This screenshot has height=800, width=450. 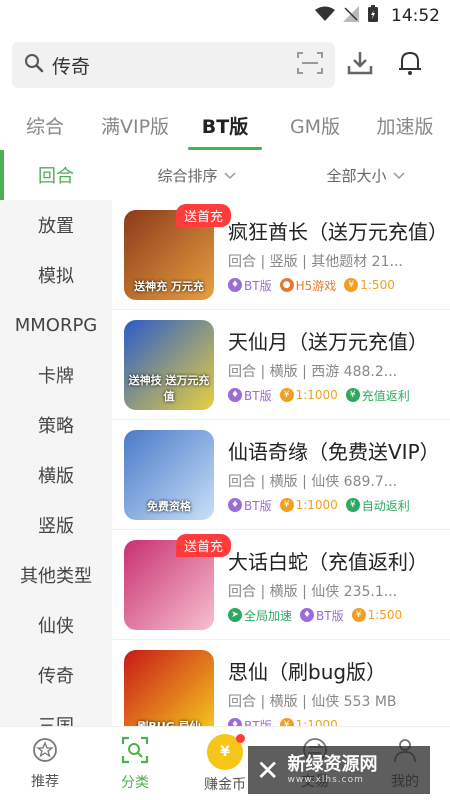 I want to click on watermark-text-block: 新绿资源网 www.xlhs.com, so click(x=332, y=770).